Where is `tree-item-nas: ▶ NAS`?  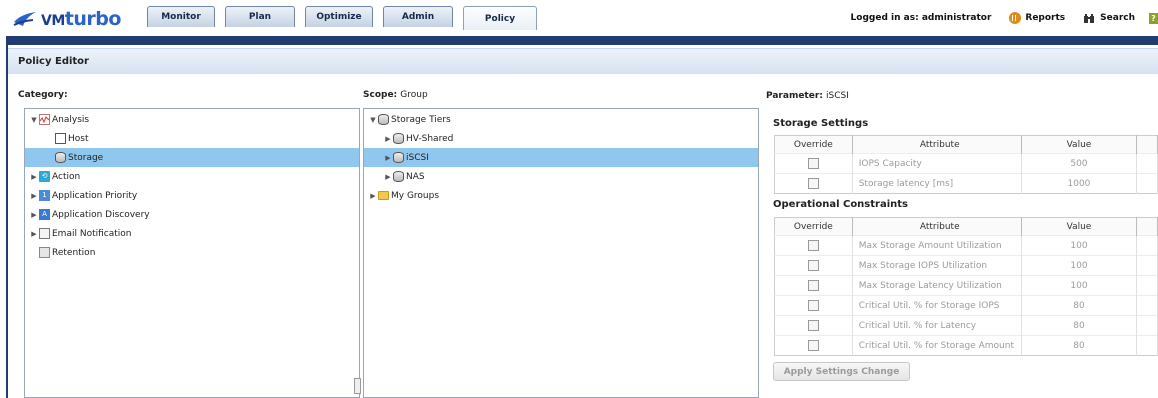 tree-item-nas: ▶ NAS is located at coordinates (561, 176).